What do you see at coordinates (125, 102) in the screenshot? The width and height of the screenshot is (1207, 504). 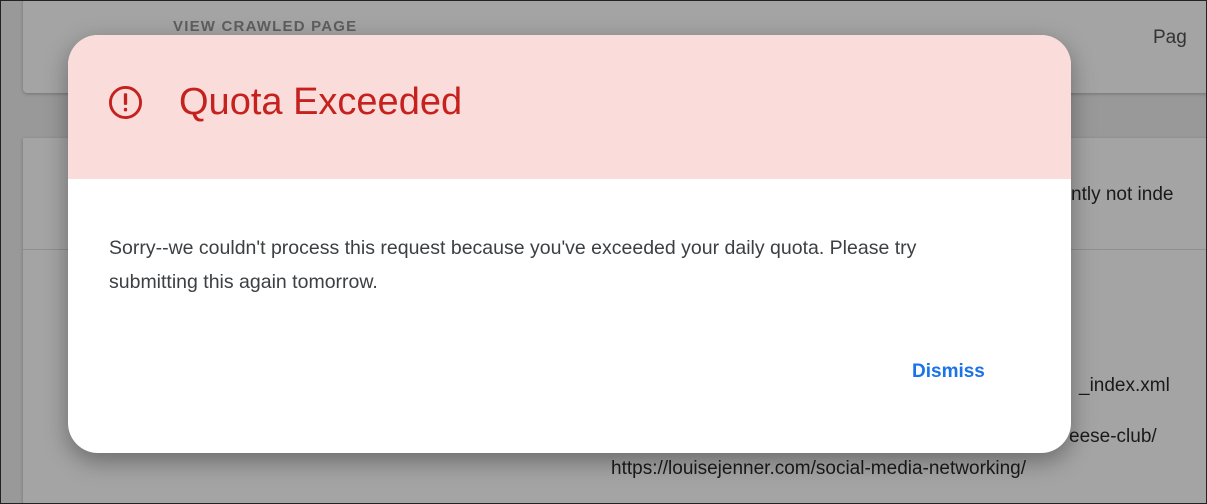 I see `alert-circle-icon` at bounding box center [125, 102].